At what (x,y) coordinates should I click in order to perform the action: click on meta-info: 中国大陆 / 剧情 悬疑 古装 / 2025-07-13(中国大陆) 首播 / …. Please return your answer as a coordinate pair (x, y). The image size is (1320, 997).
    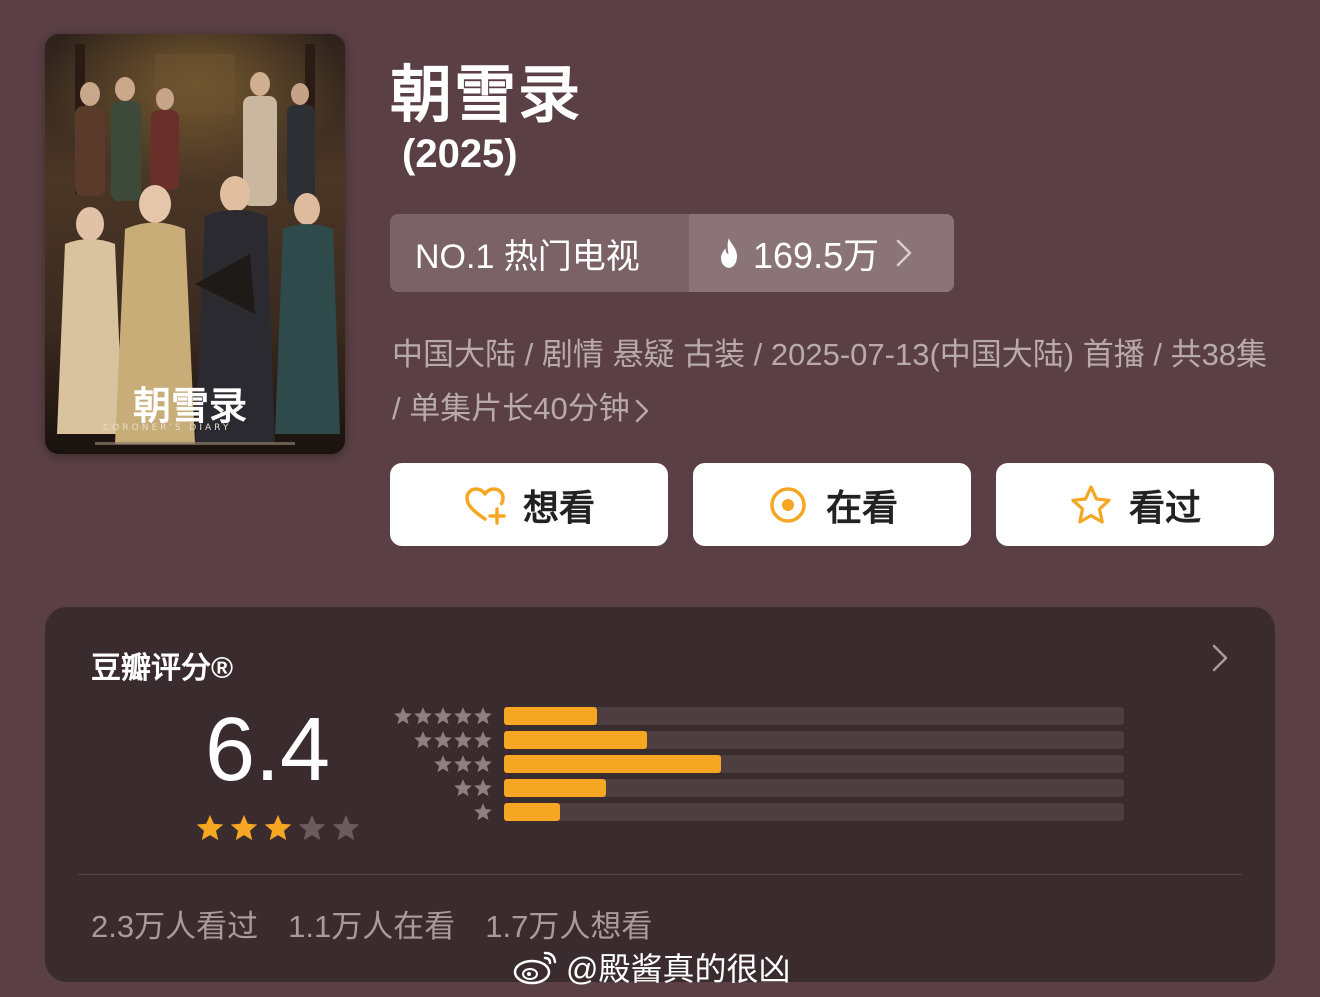
    Looking at the image, I should click on (837, 382).